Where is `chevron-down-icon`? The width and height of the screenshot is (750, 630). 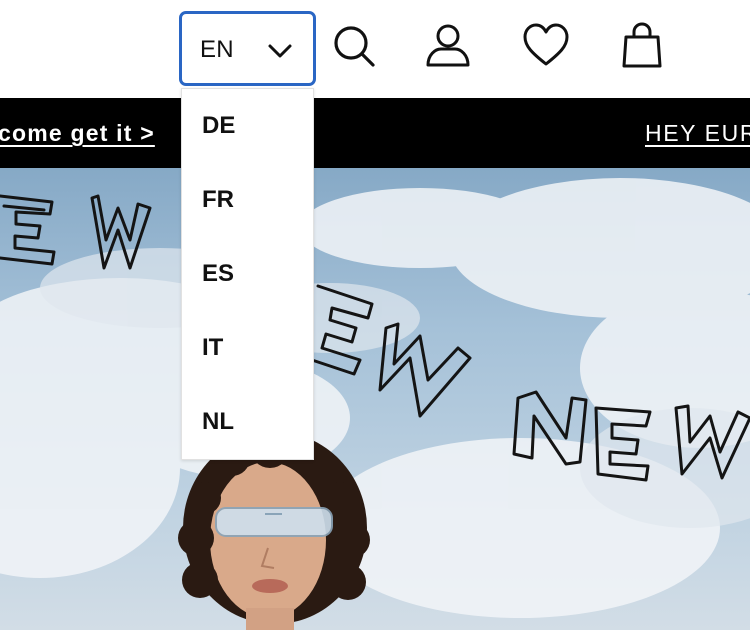
chevron-down-icon is located at coordinates (280, 51).